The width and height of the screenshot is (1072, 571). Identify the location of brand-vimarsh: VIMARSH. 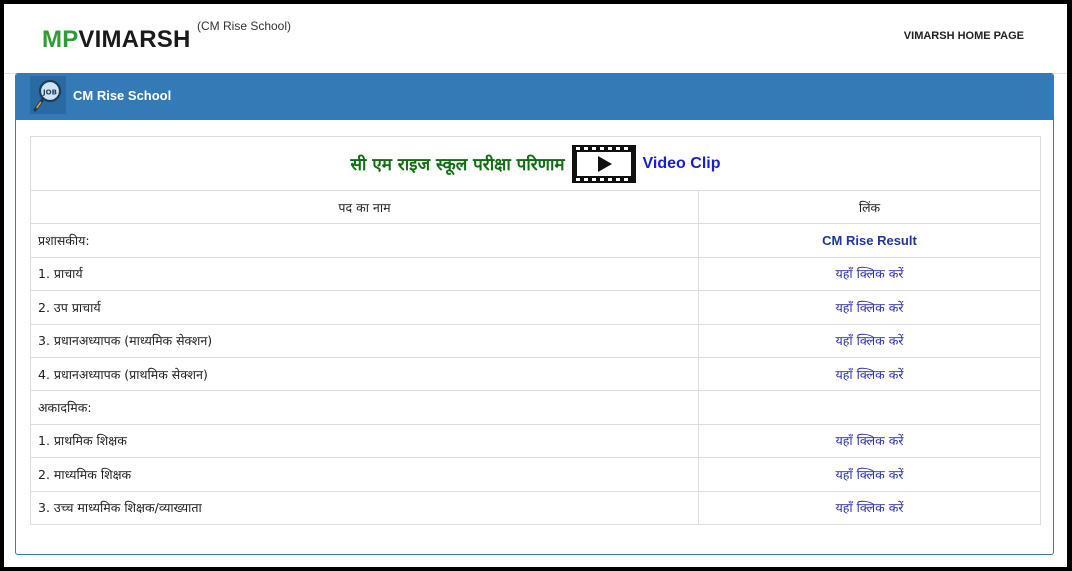
(134, 39).